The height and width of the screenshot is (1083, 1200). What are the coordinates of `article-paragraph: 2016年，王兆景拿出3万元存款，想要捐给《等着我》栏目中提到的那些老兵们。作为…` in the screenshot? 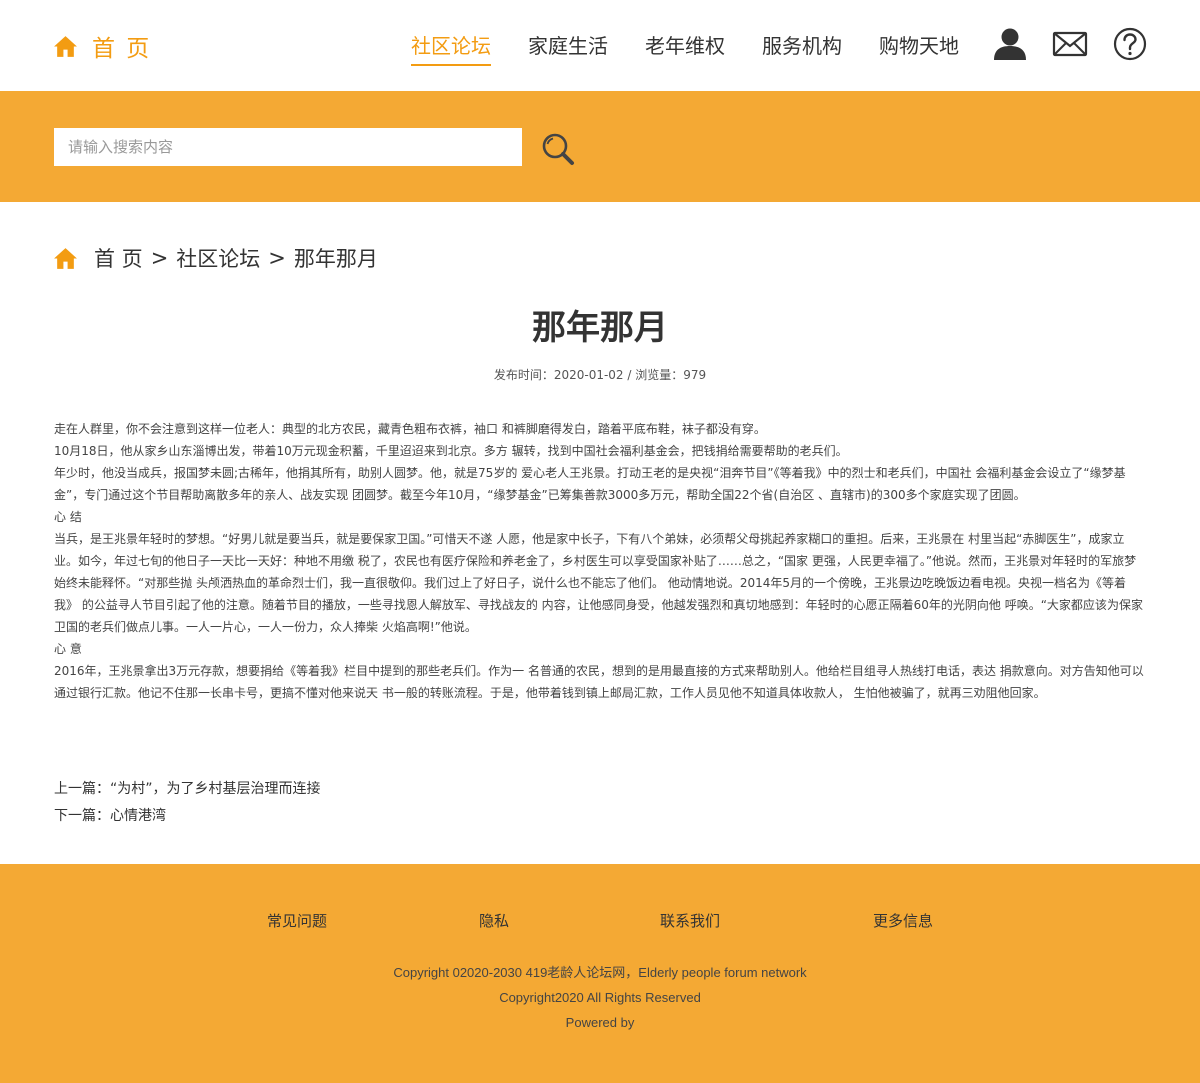 It's located at (599, 682).